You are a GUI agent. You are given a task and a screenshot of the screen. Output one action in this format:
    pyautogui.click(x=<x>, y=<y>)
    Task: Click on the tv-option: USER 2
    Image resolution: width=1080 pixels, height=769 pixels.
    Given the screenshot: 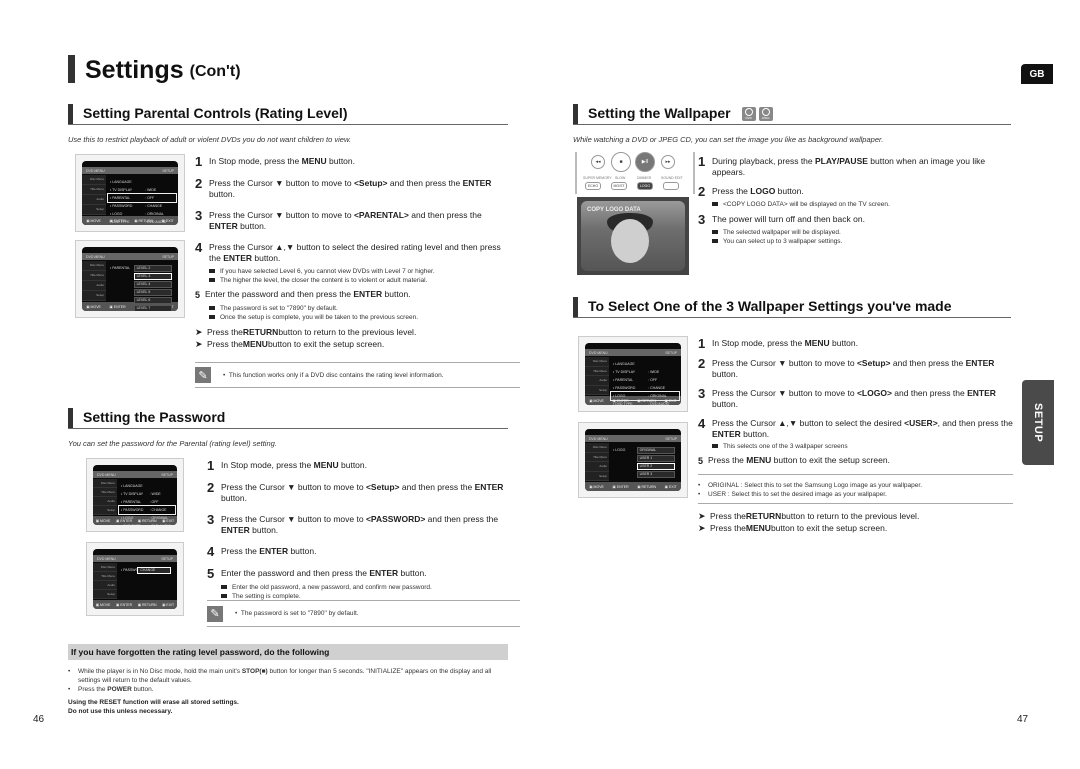 What is the action you would take?
    pyautogui.click(x=655, y=466)
    